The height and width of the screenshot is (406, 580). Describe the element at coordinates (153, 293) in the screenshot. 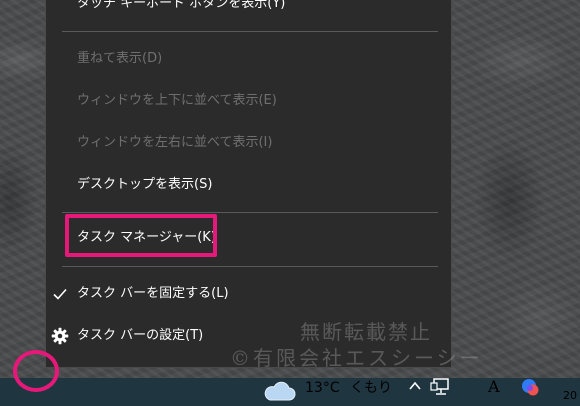

I see `menu-item-label: タスク バーを固定する(L)` at that location.